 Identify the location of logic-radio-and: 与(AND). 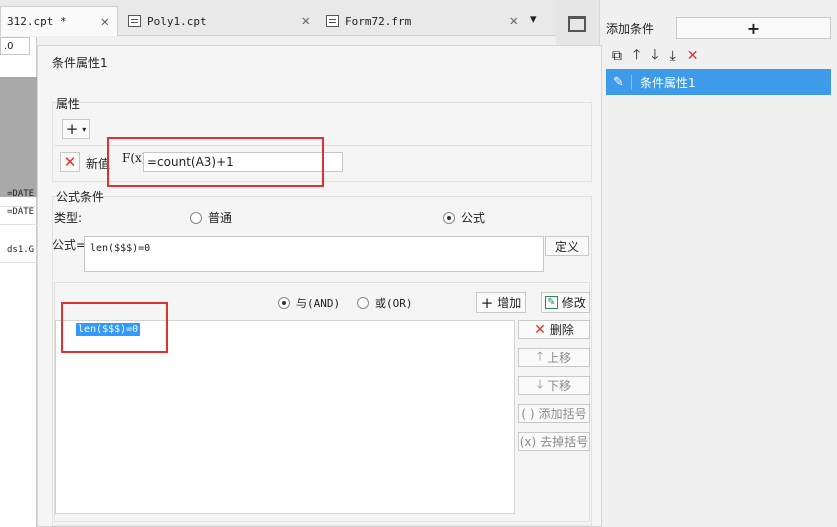
(309, 303).